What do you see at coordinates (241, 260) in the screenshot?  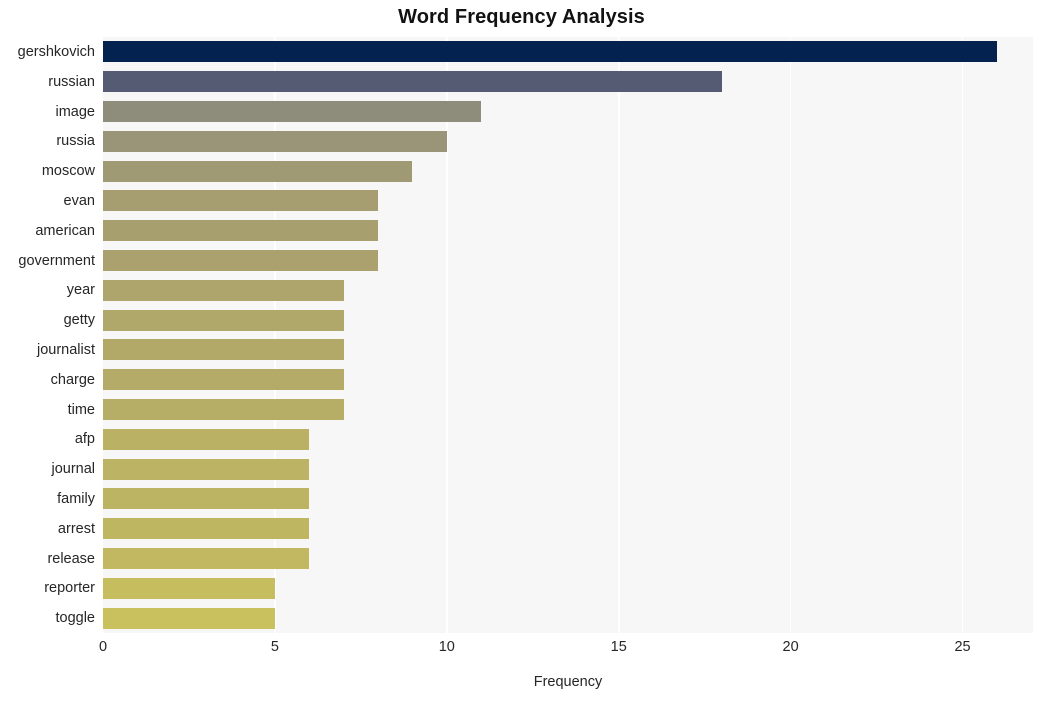 I see `bar-government` at bounding box center [241, 260].